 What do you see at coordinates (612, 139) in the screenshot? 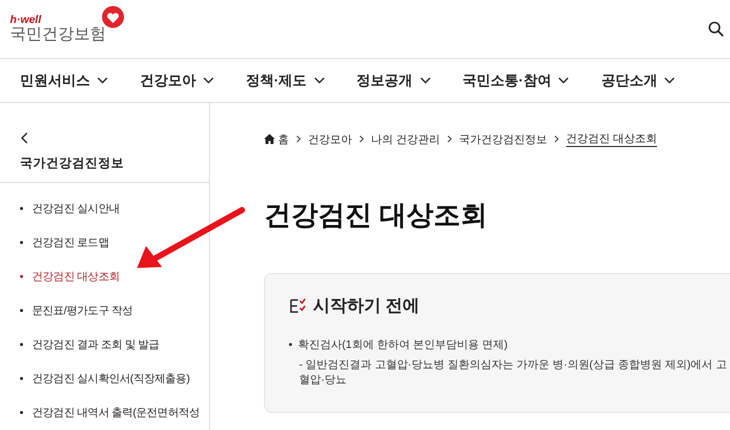
I see `breadcrumb-current: 건강검진 대상조회` at bounding box center [612, 139].